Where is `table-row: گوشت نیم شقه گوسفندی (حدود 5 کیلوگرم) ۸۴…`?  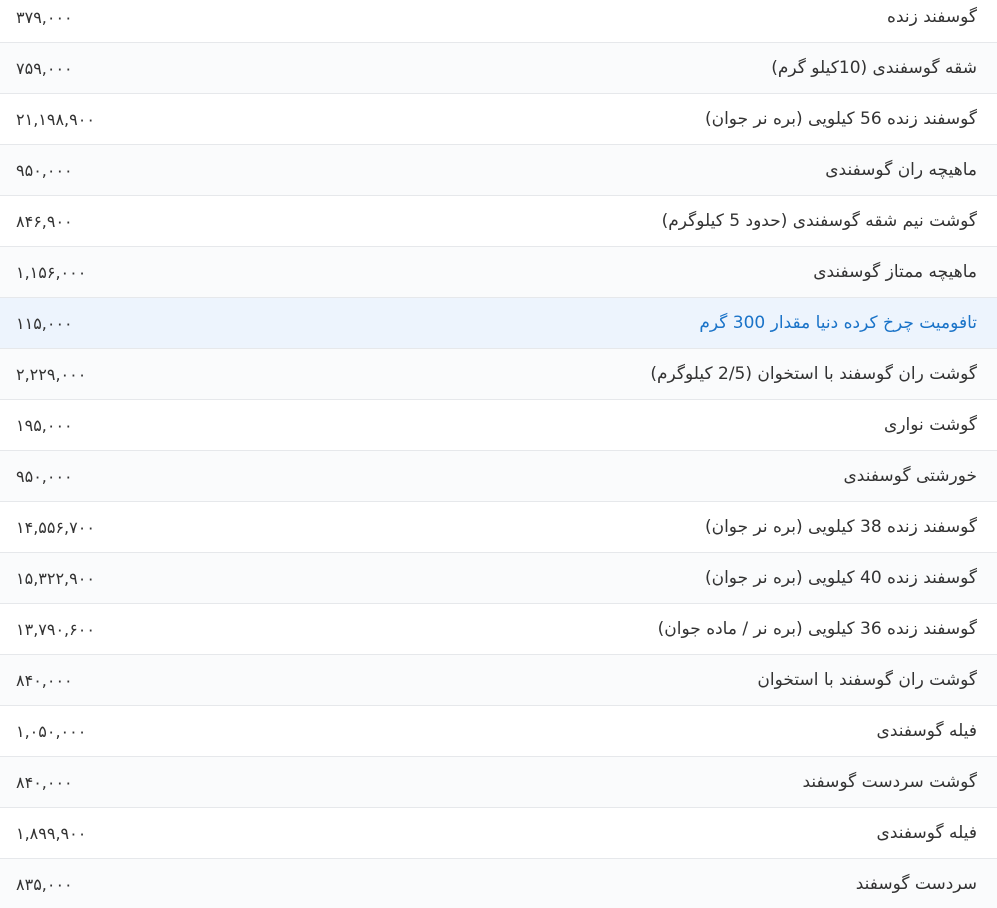 table-row: گوشت نیم شقه گوسفندی (حدود 5 کیلوگرم) ۸۴… is located at coordinates (498, 221).